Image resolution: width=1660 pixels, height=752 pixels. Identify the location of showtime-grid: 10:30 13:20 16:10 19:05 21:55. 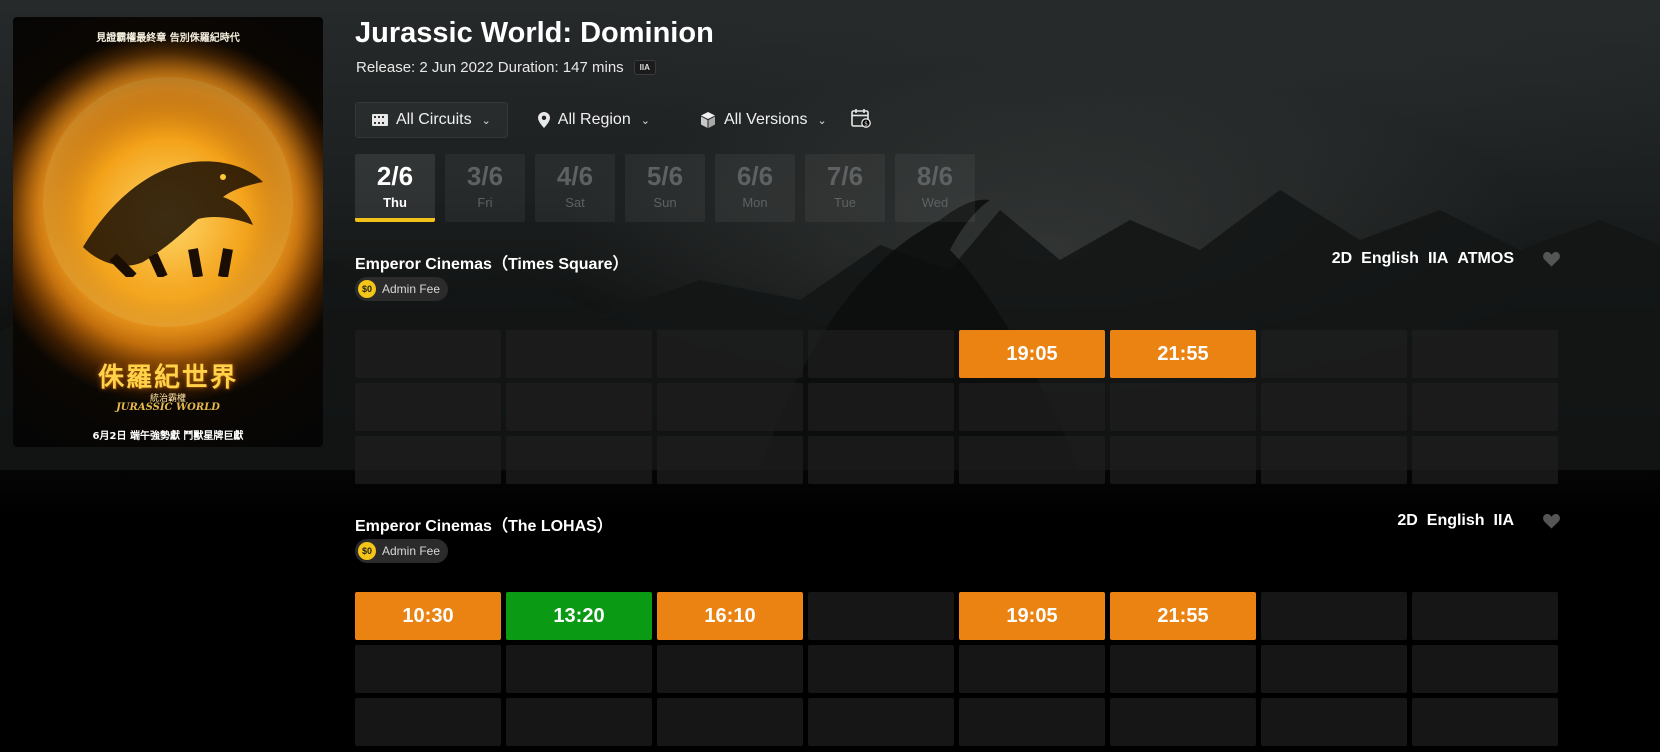
(956, 669).